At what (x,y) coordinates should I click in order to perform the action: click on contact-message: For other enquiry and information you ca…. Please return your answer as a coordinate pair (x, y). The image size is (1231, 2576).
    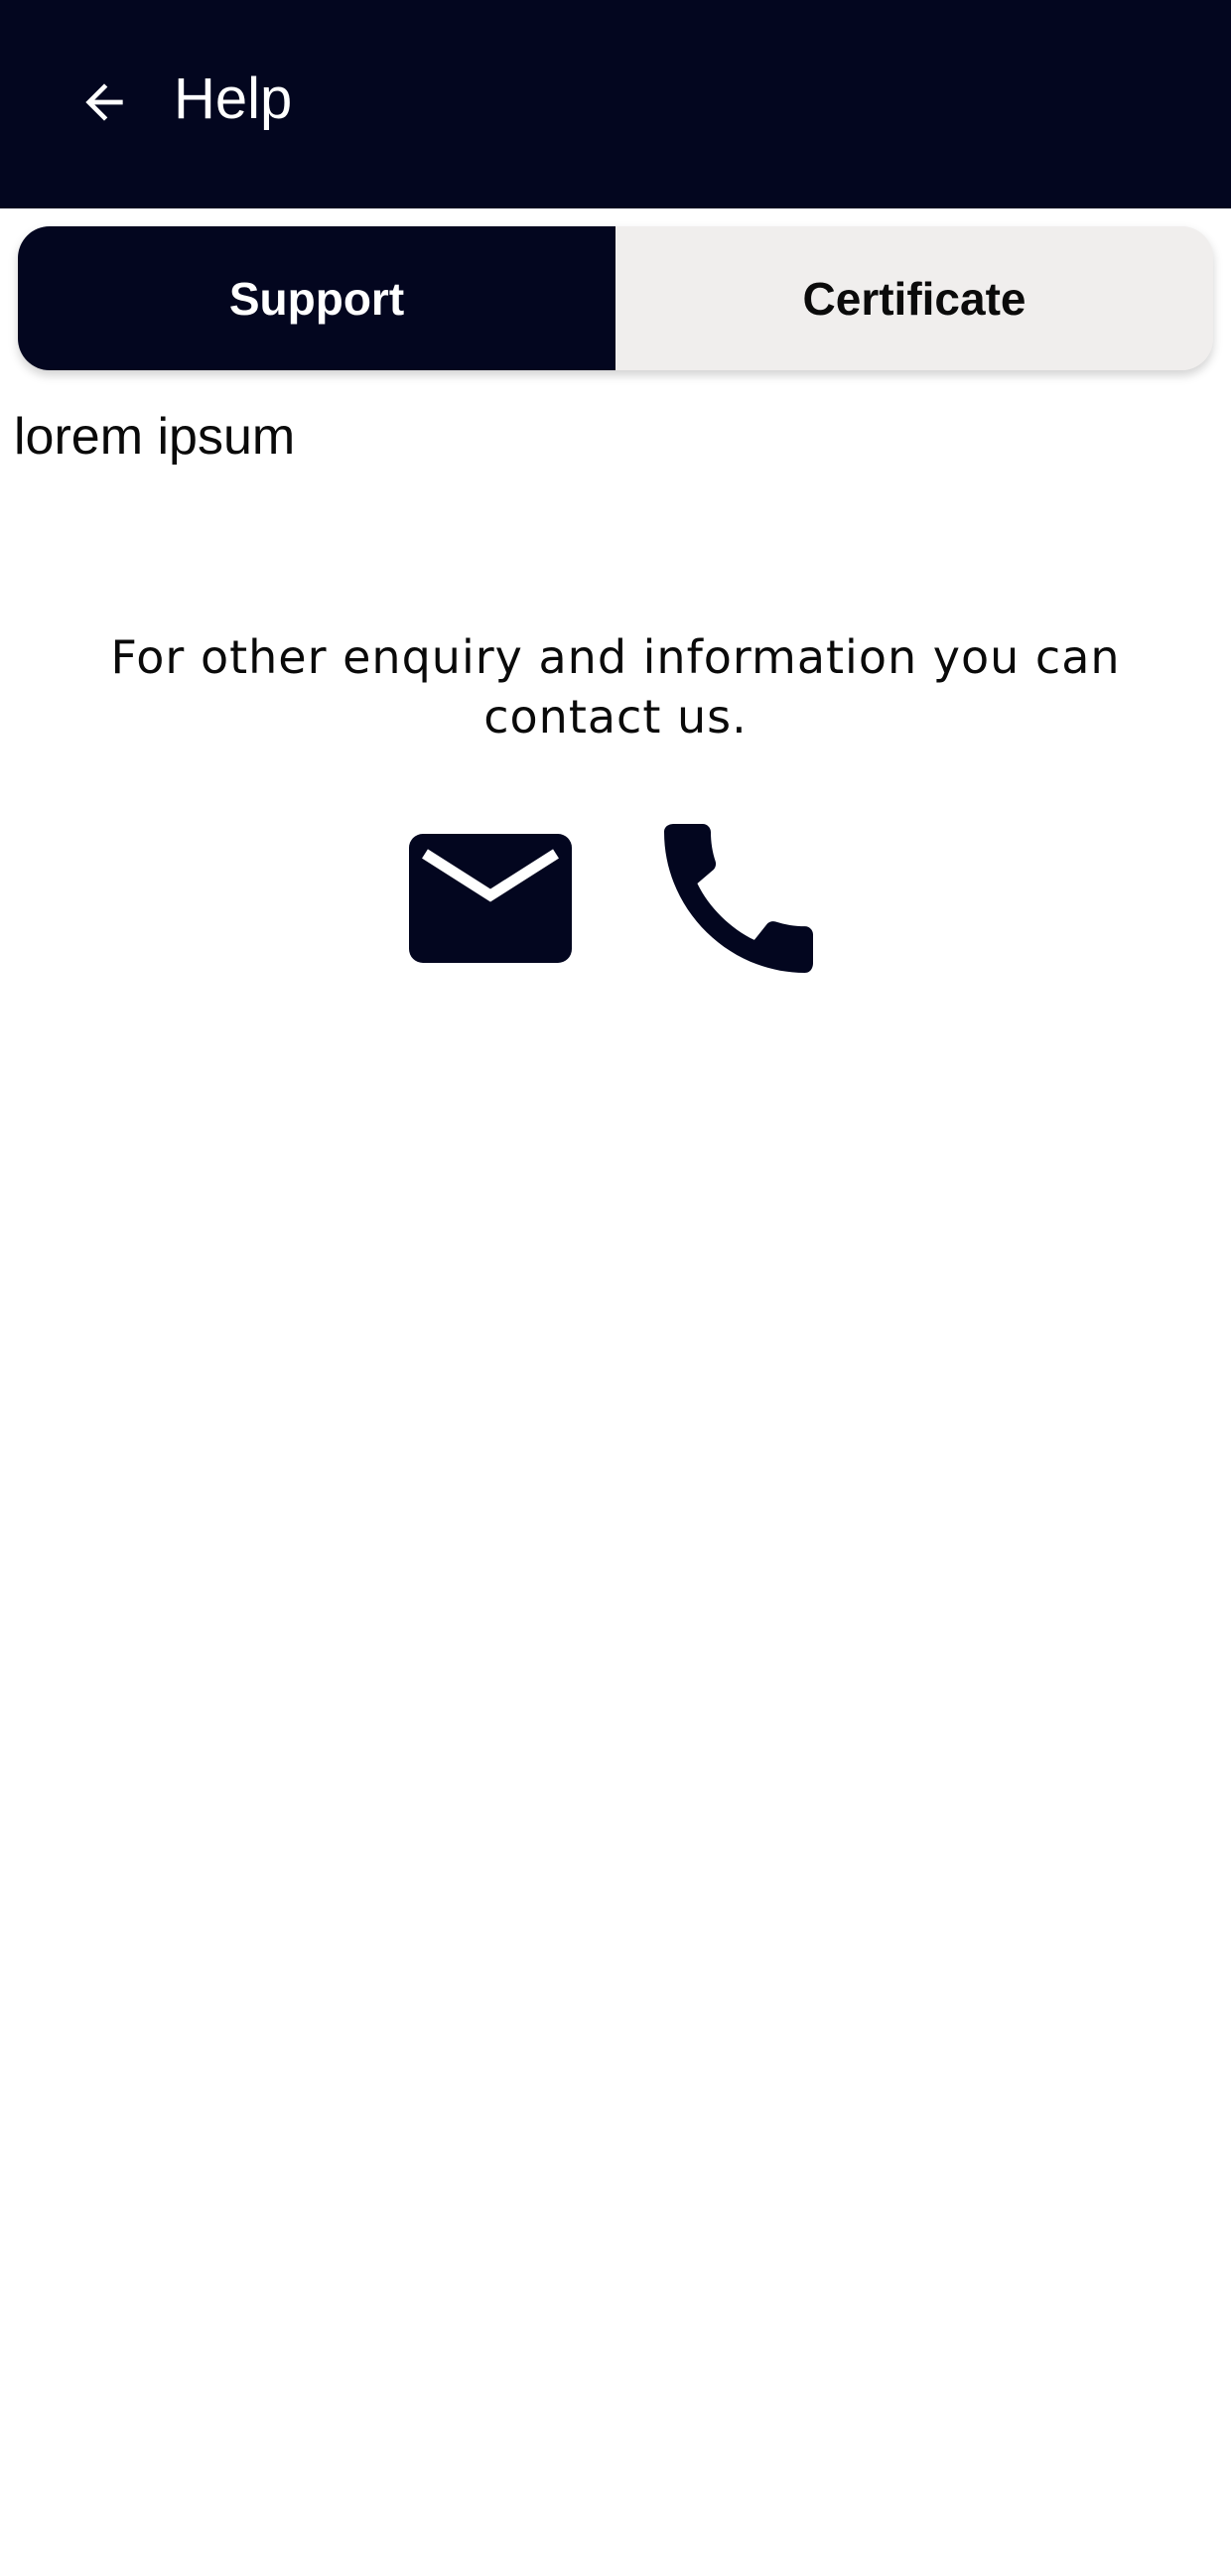
    Looking at the image, I should click on (615, 687).